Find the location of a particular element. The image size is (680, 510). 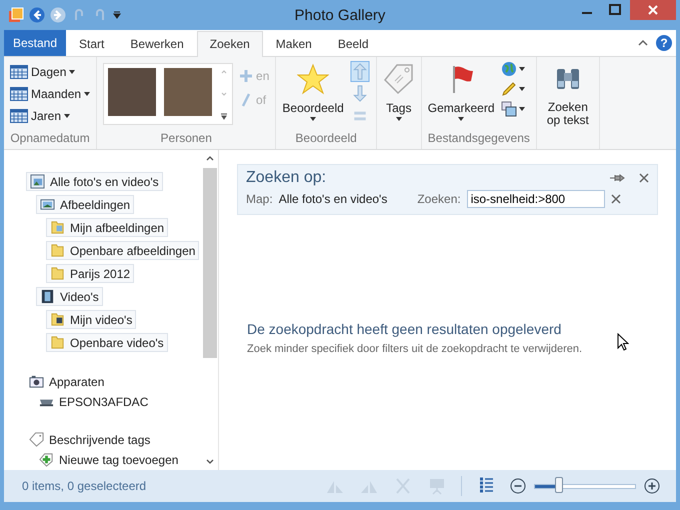

zoom-out-icon is located at coordinates (518, 486).